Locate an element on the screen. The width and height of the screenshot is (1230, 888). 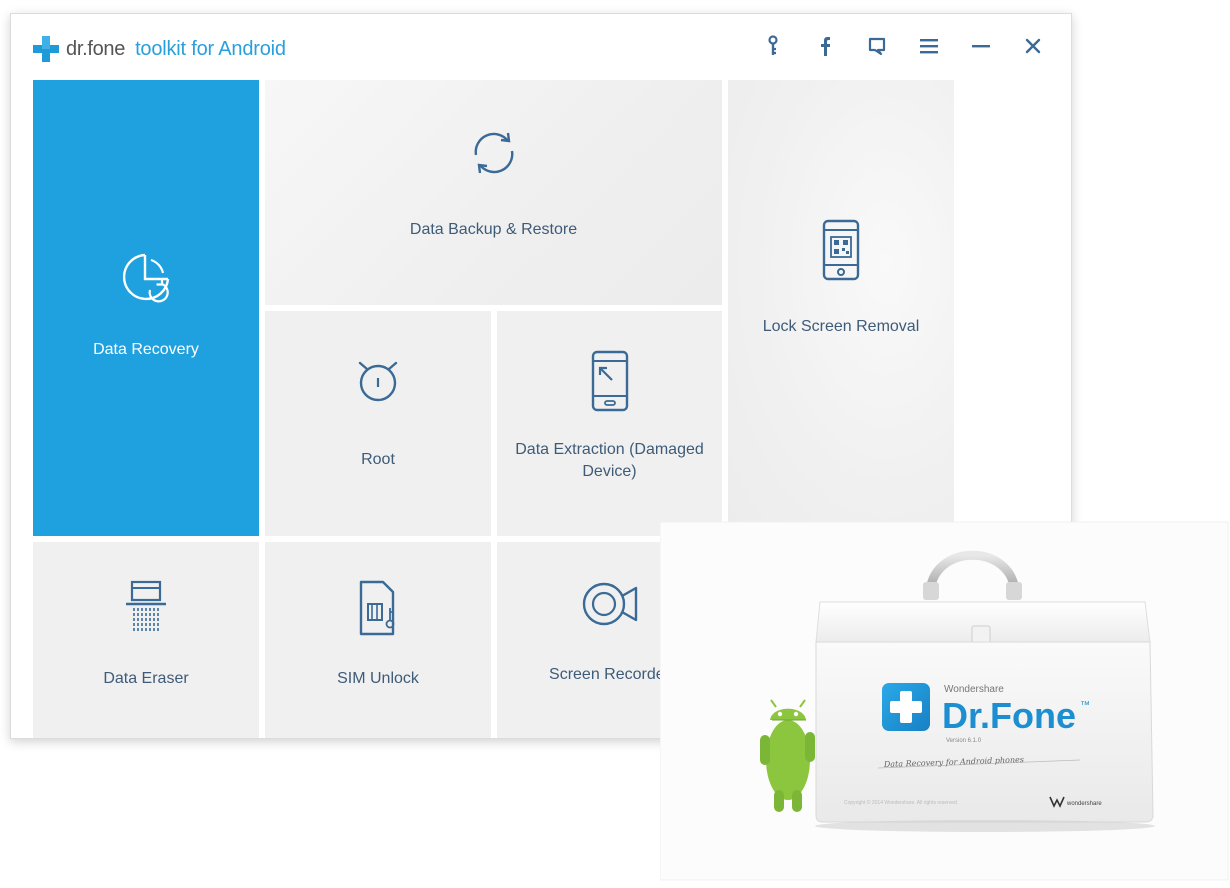
facebook-icon is located at coordinates (825, 46).